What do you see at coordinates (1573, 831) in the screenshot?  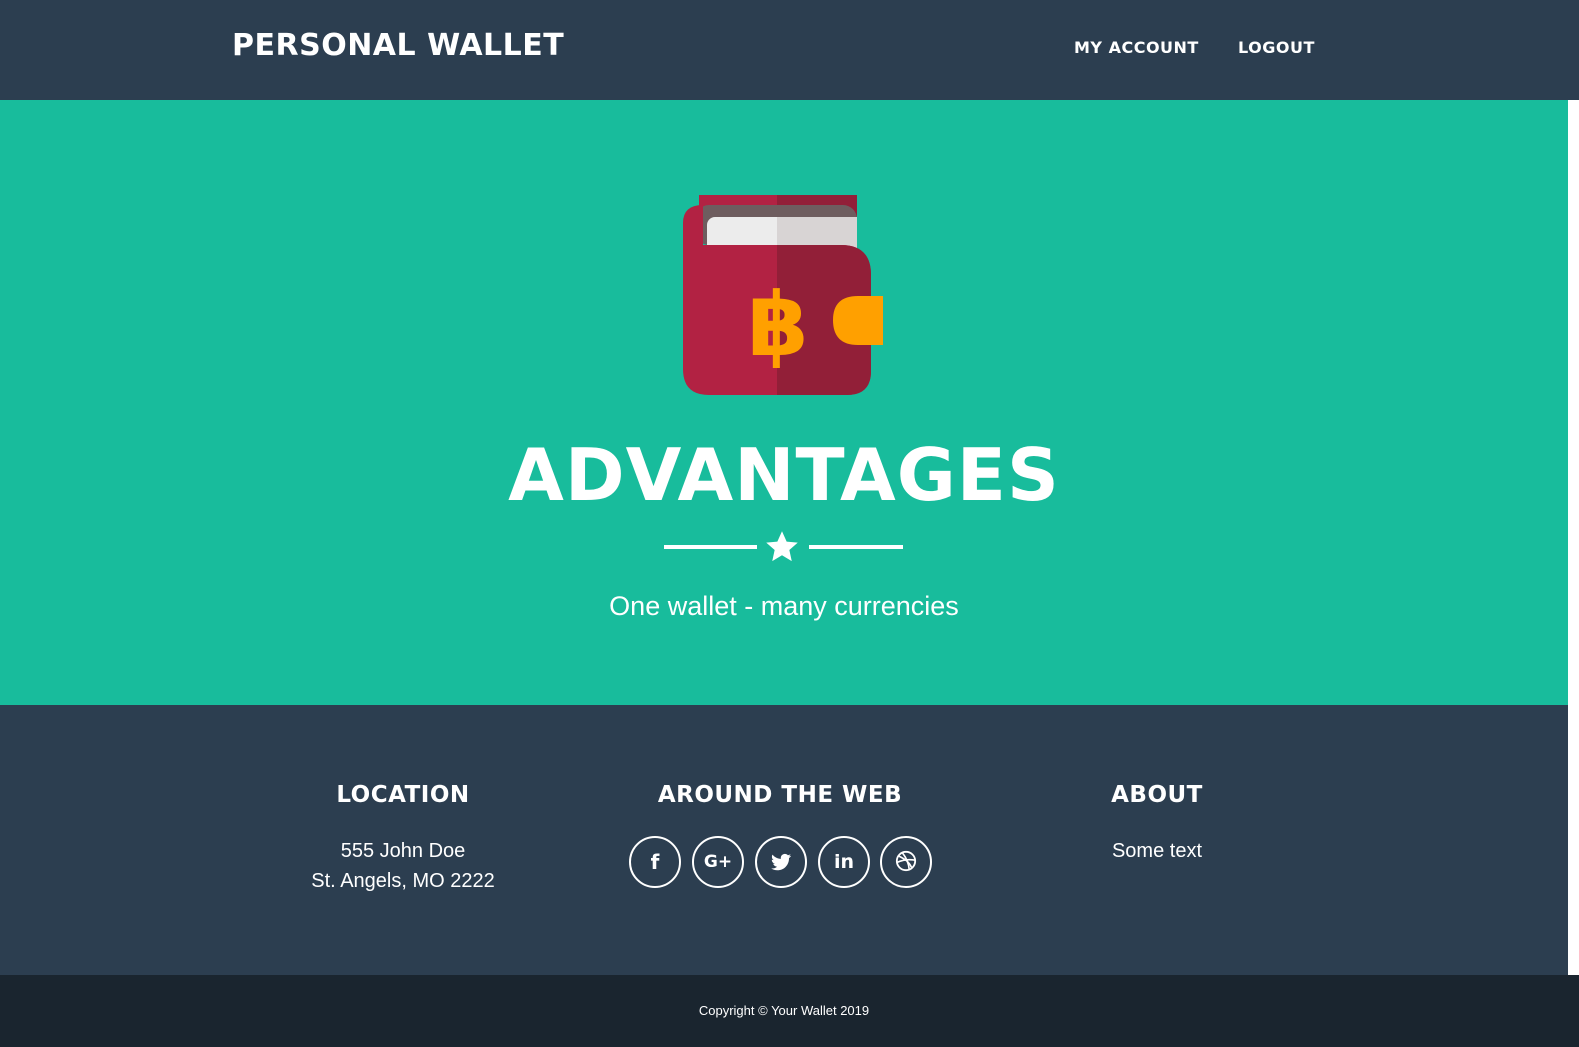 I see `page-edge` at bounding box center [1573, 831].